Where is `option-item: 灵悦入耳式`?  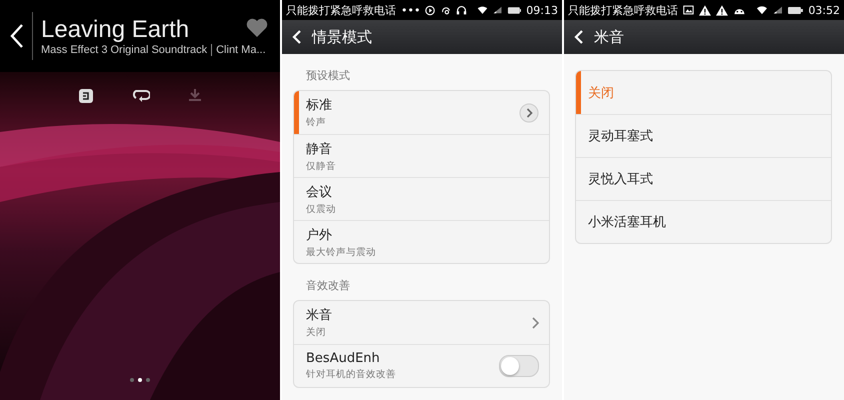 option-item: 灵悦入耳式 is located at coordinates (703, 178).